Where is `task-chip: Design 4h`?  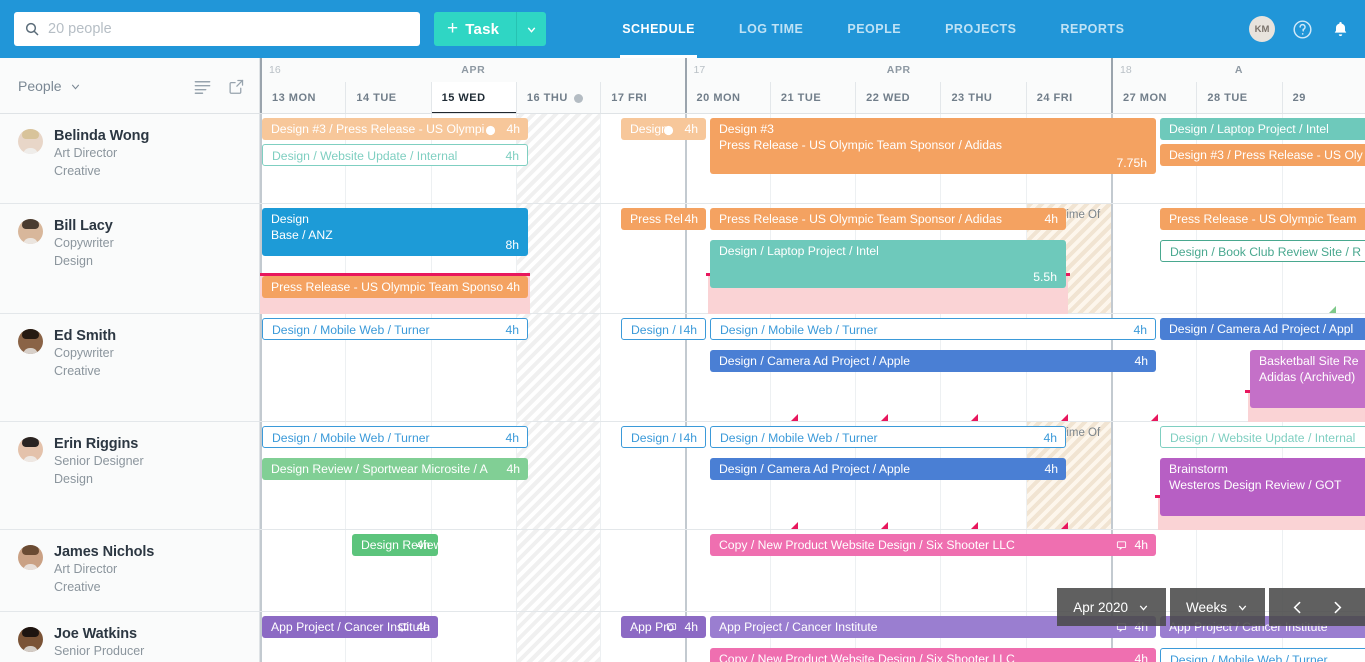 task-chip: Design 4h is located at coordinates (663, 129).